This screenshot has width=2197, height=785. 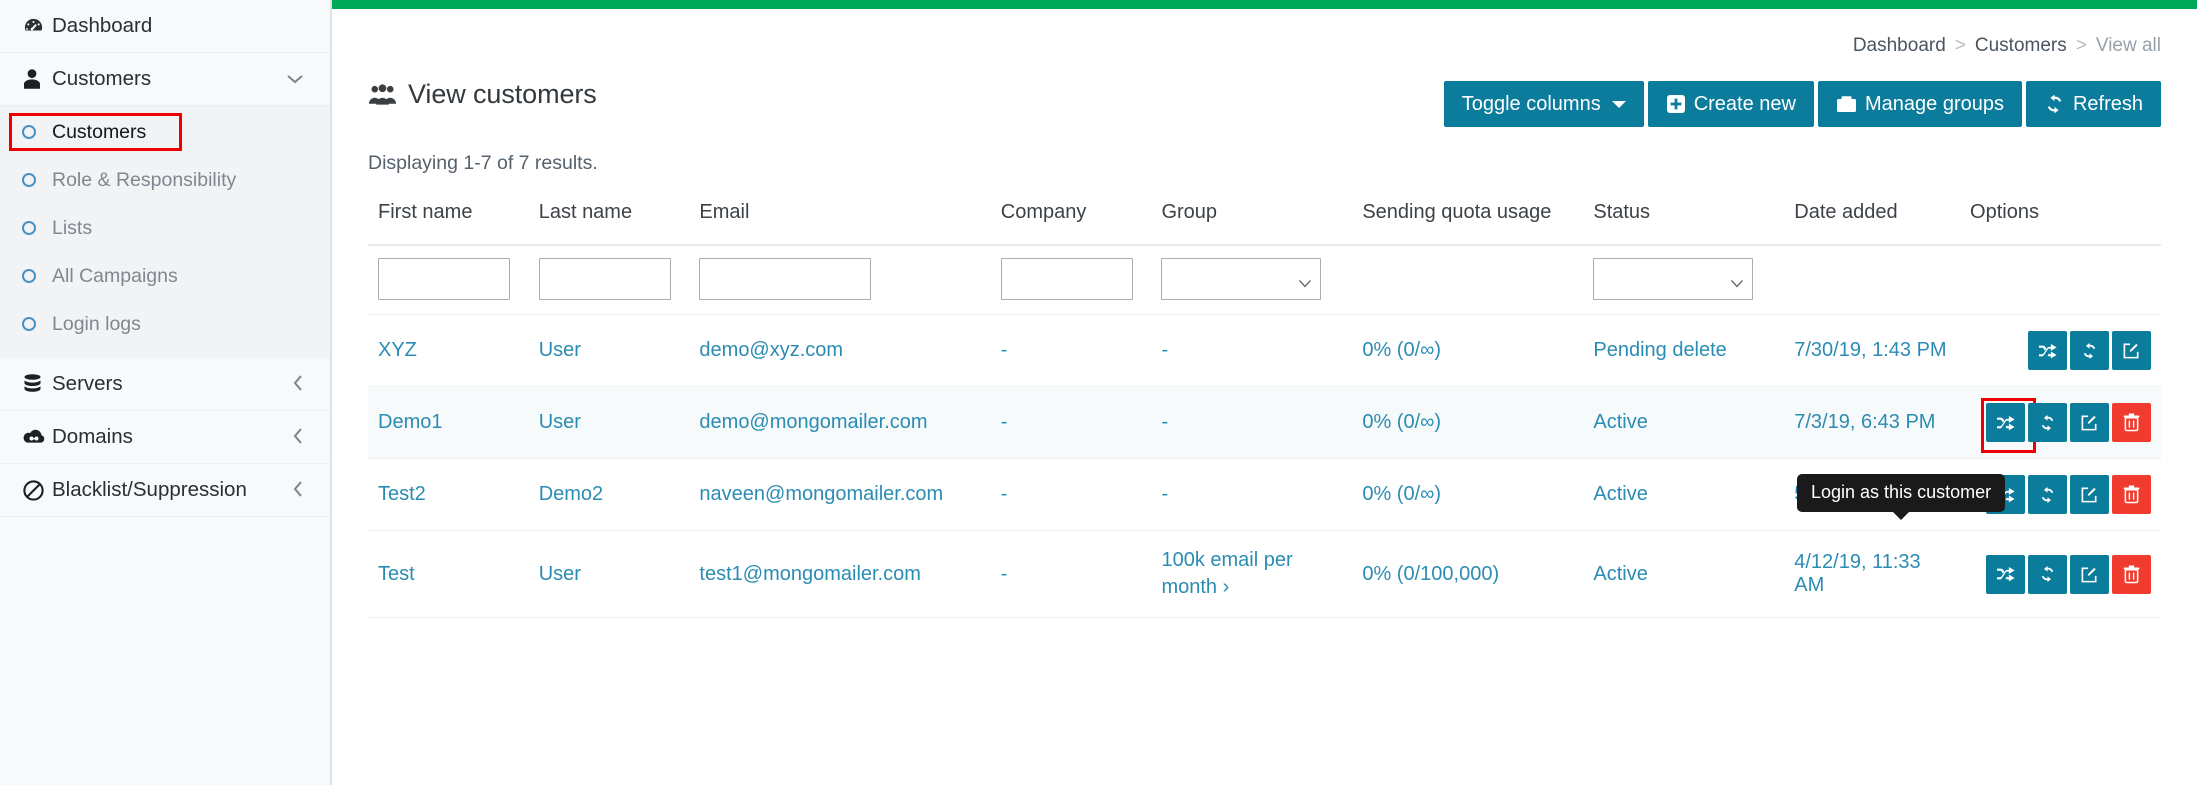 I want to click on filter-first-name-input, so click(x=444, y=279).